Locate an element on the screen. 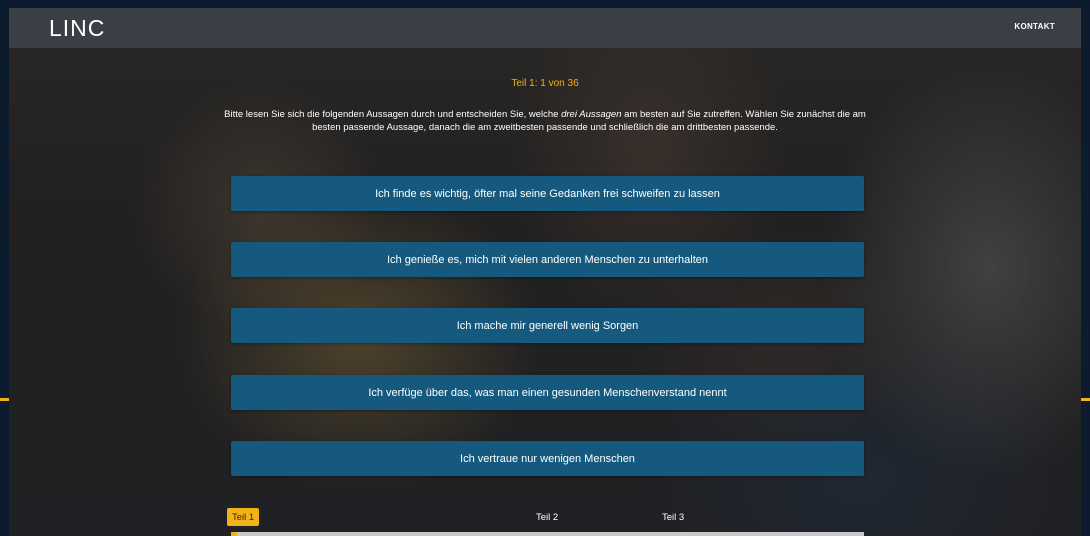 Image resolution: width=1090 pixels, height=536 pixels. top-bar: LINC KONTAKT is located at coordinates (545, 28).